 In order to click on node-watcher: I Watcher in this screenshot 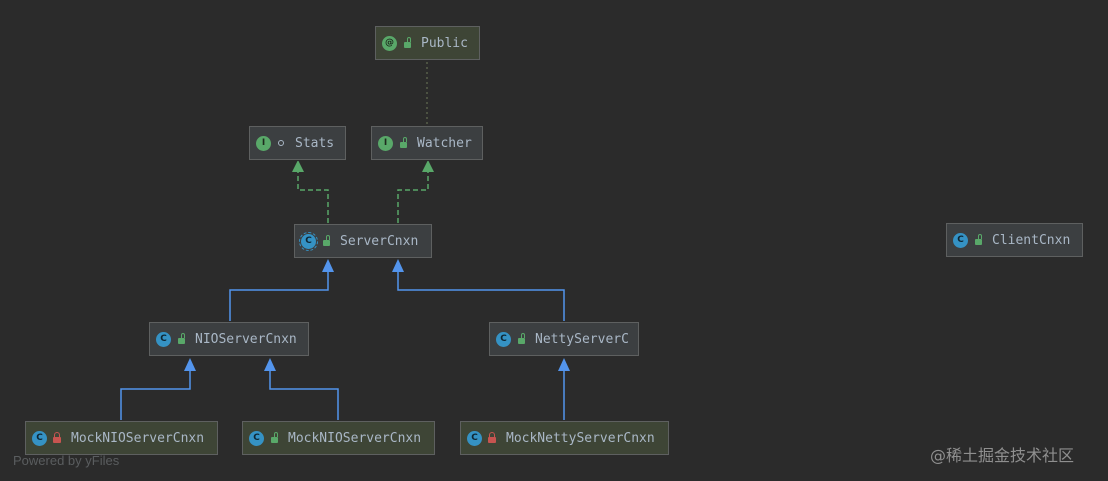, I will do `click(427, 143)`.